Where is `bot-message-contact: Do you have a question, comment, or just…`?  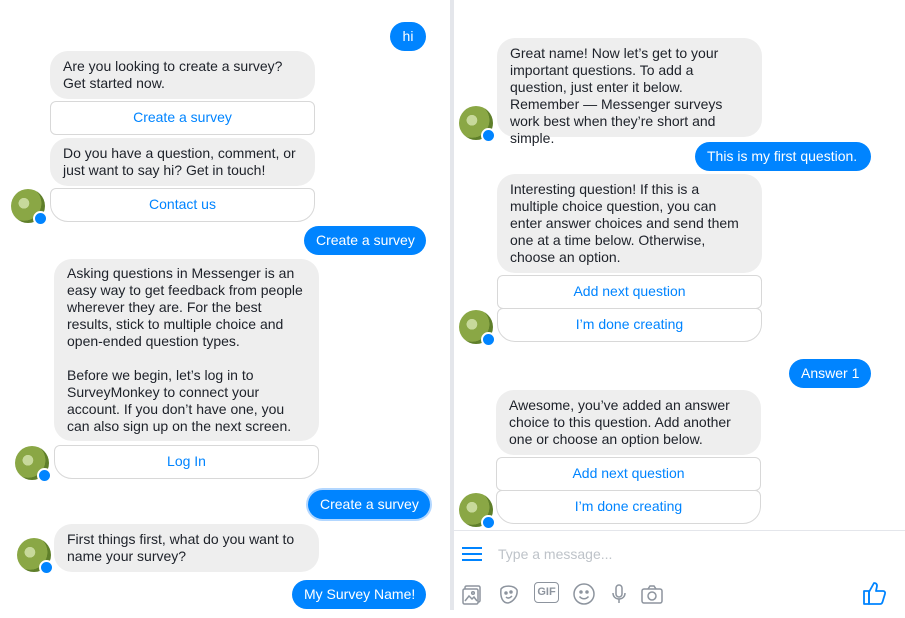 bot-message-contact: Do you have a question, comment, or just… is located at coordinates (182, 162).